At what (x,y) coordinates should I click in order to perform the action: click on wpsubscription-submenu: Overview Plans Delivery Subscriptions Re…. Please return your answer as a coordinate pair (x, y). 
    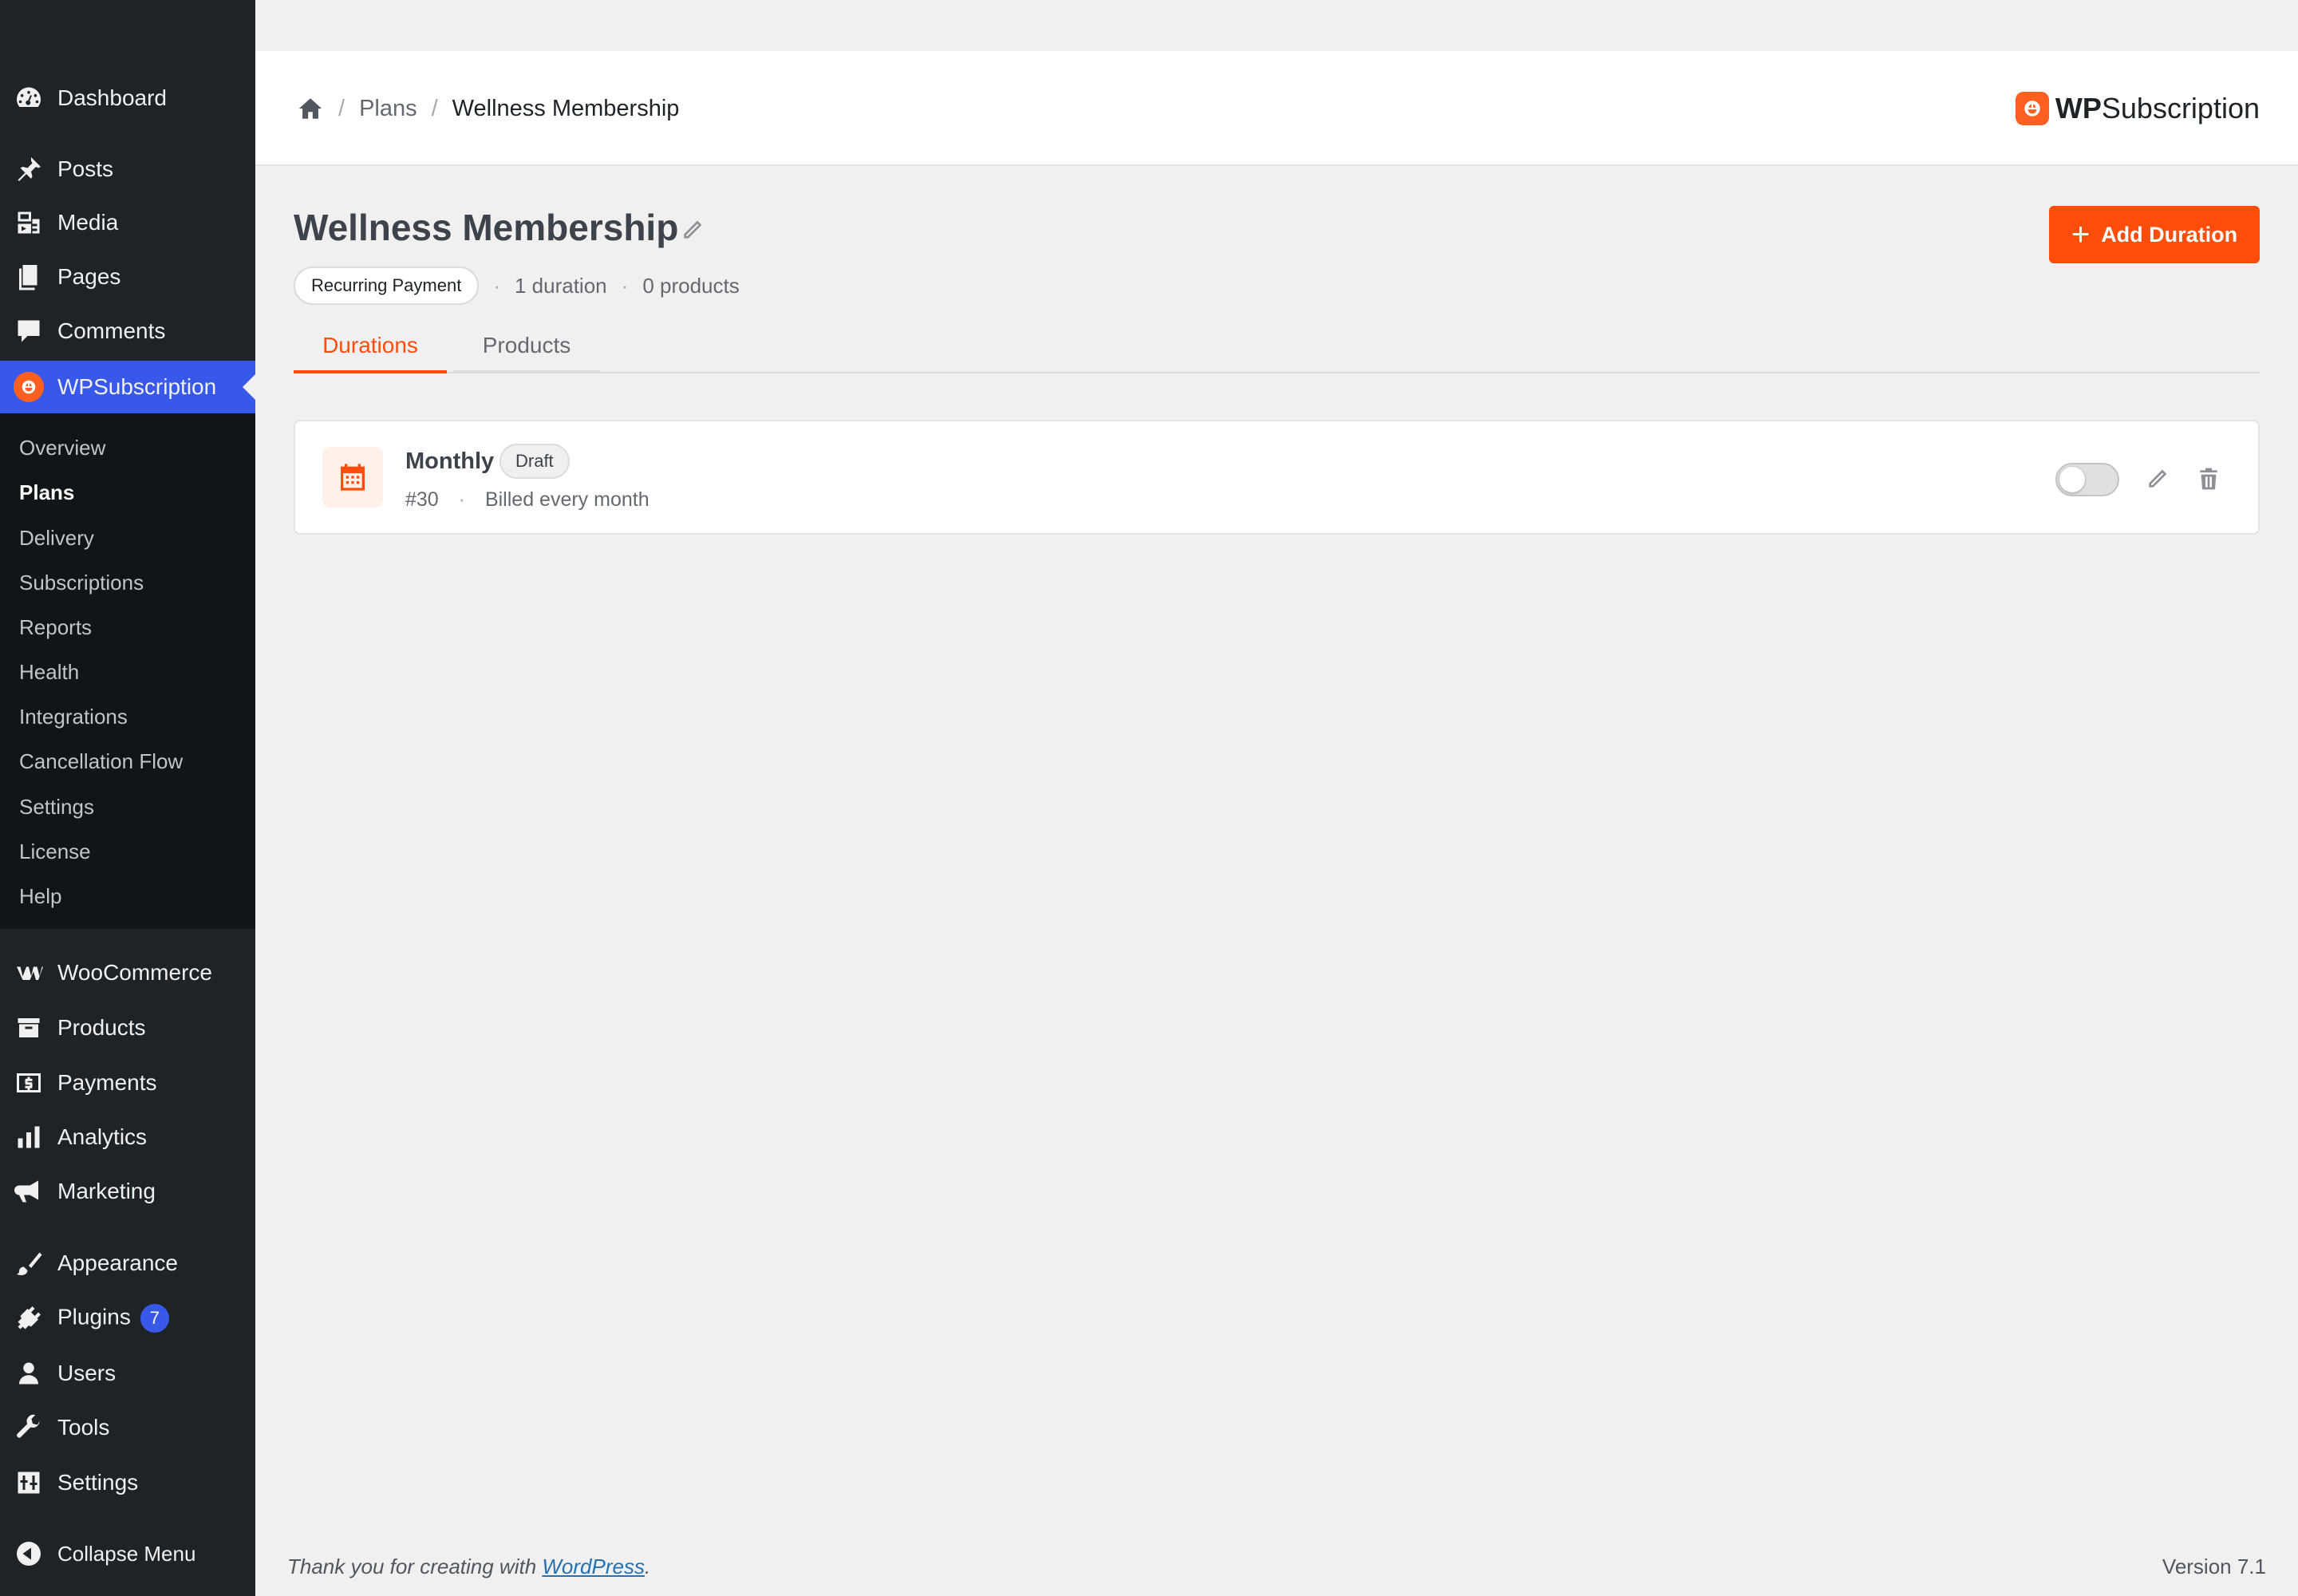
    Looking at the image, I should click on (127, 671).